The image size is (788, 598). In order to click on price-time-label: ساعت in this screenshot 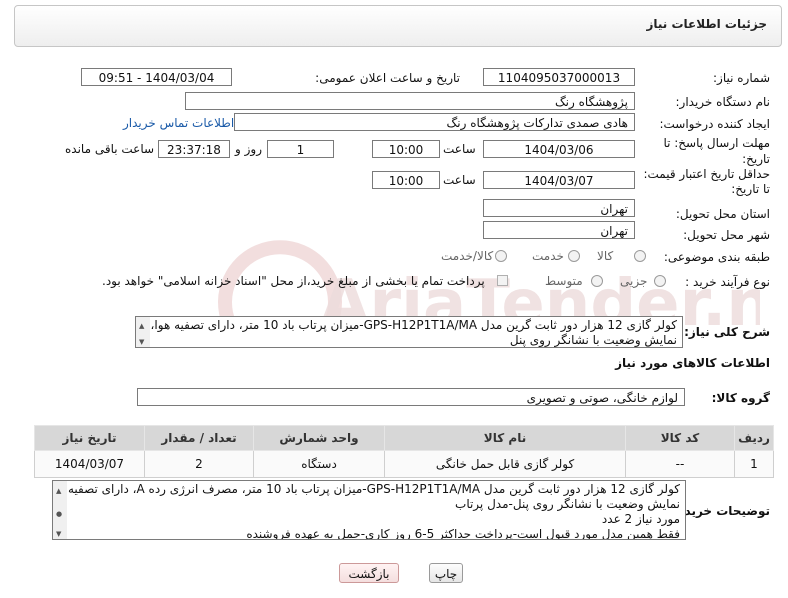, I will do `click(459, 180)`.